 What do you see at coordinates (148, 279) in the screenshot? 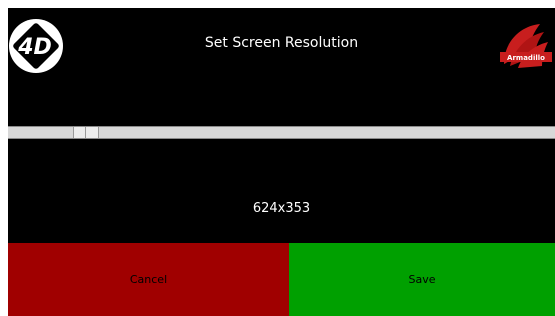
I see `cancel-button: Cancel` at bounding box center [148, 279].